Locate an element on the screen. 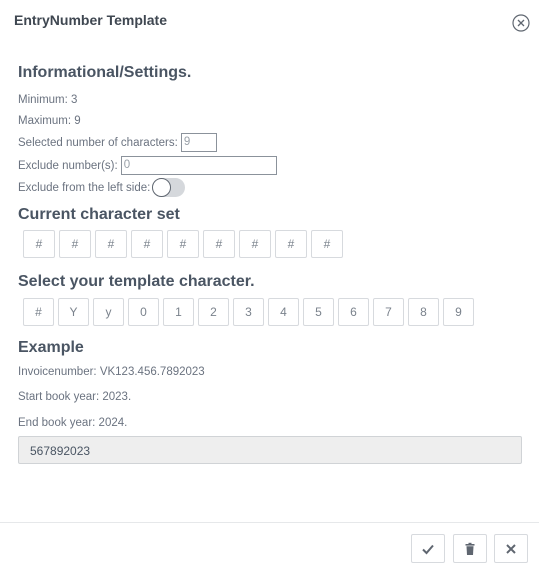 The height and width of the screenshot is (568, 539). cancel-button is located at coordinates (511, 548).